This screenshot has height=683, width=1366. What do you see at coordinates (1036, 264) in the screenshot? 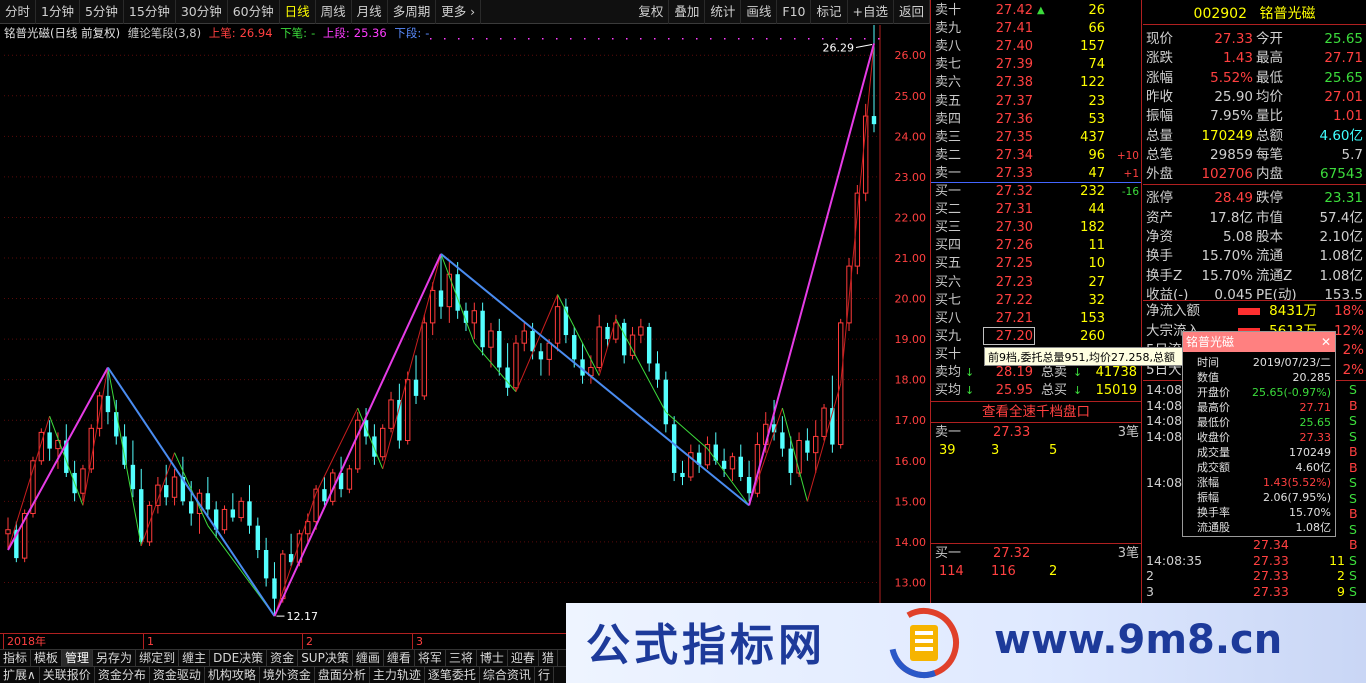
I see `order-book-row: 买五 27.25 10` at bounding box center [1036, 264].